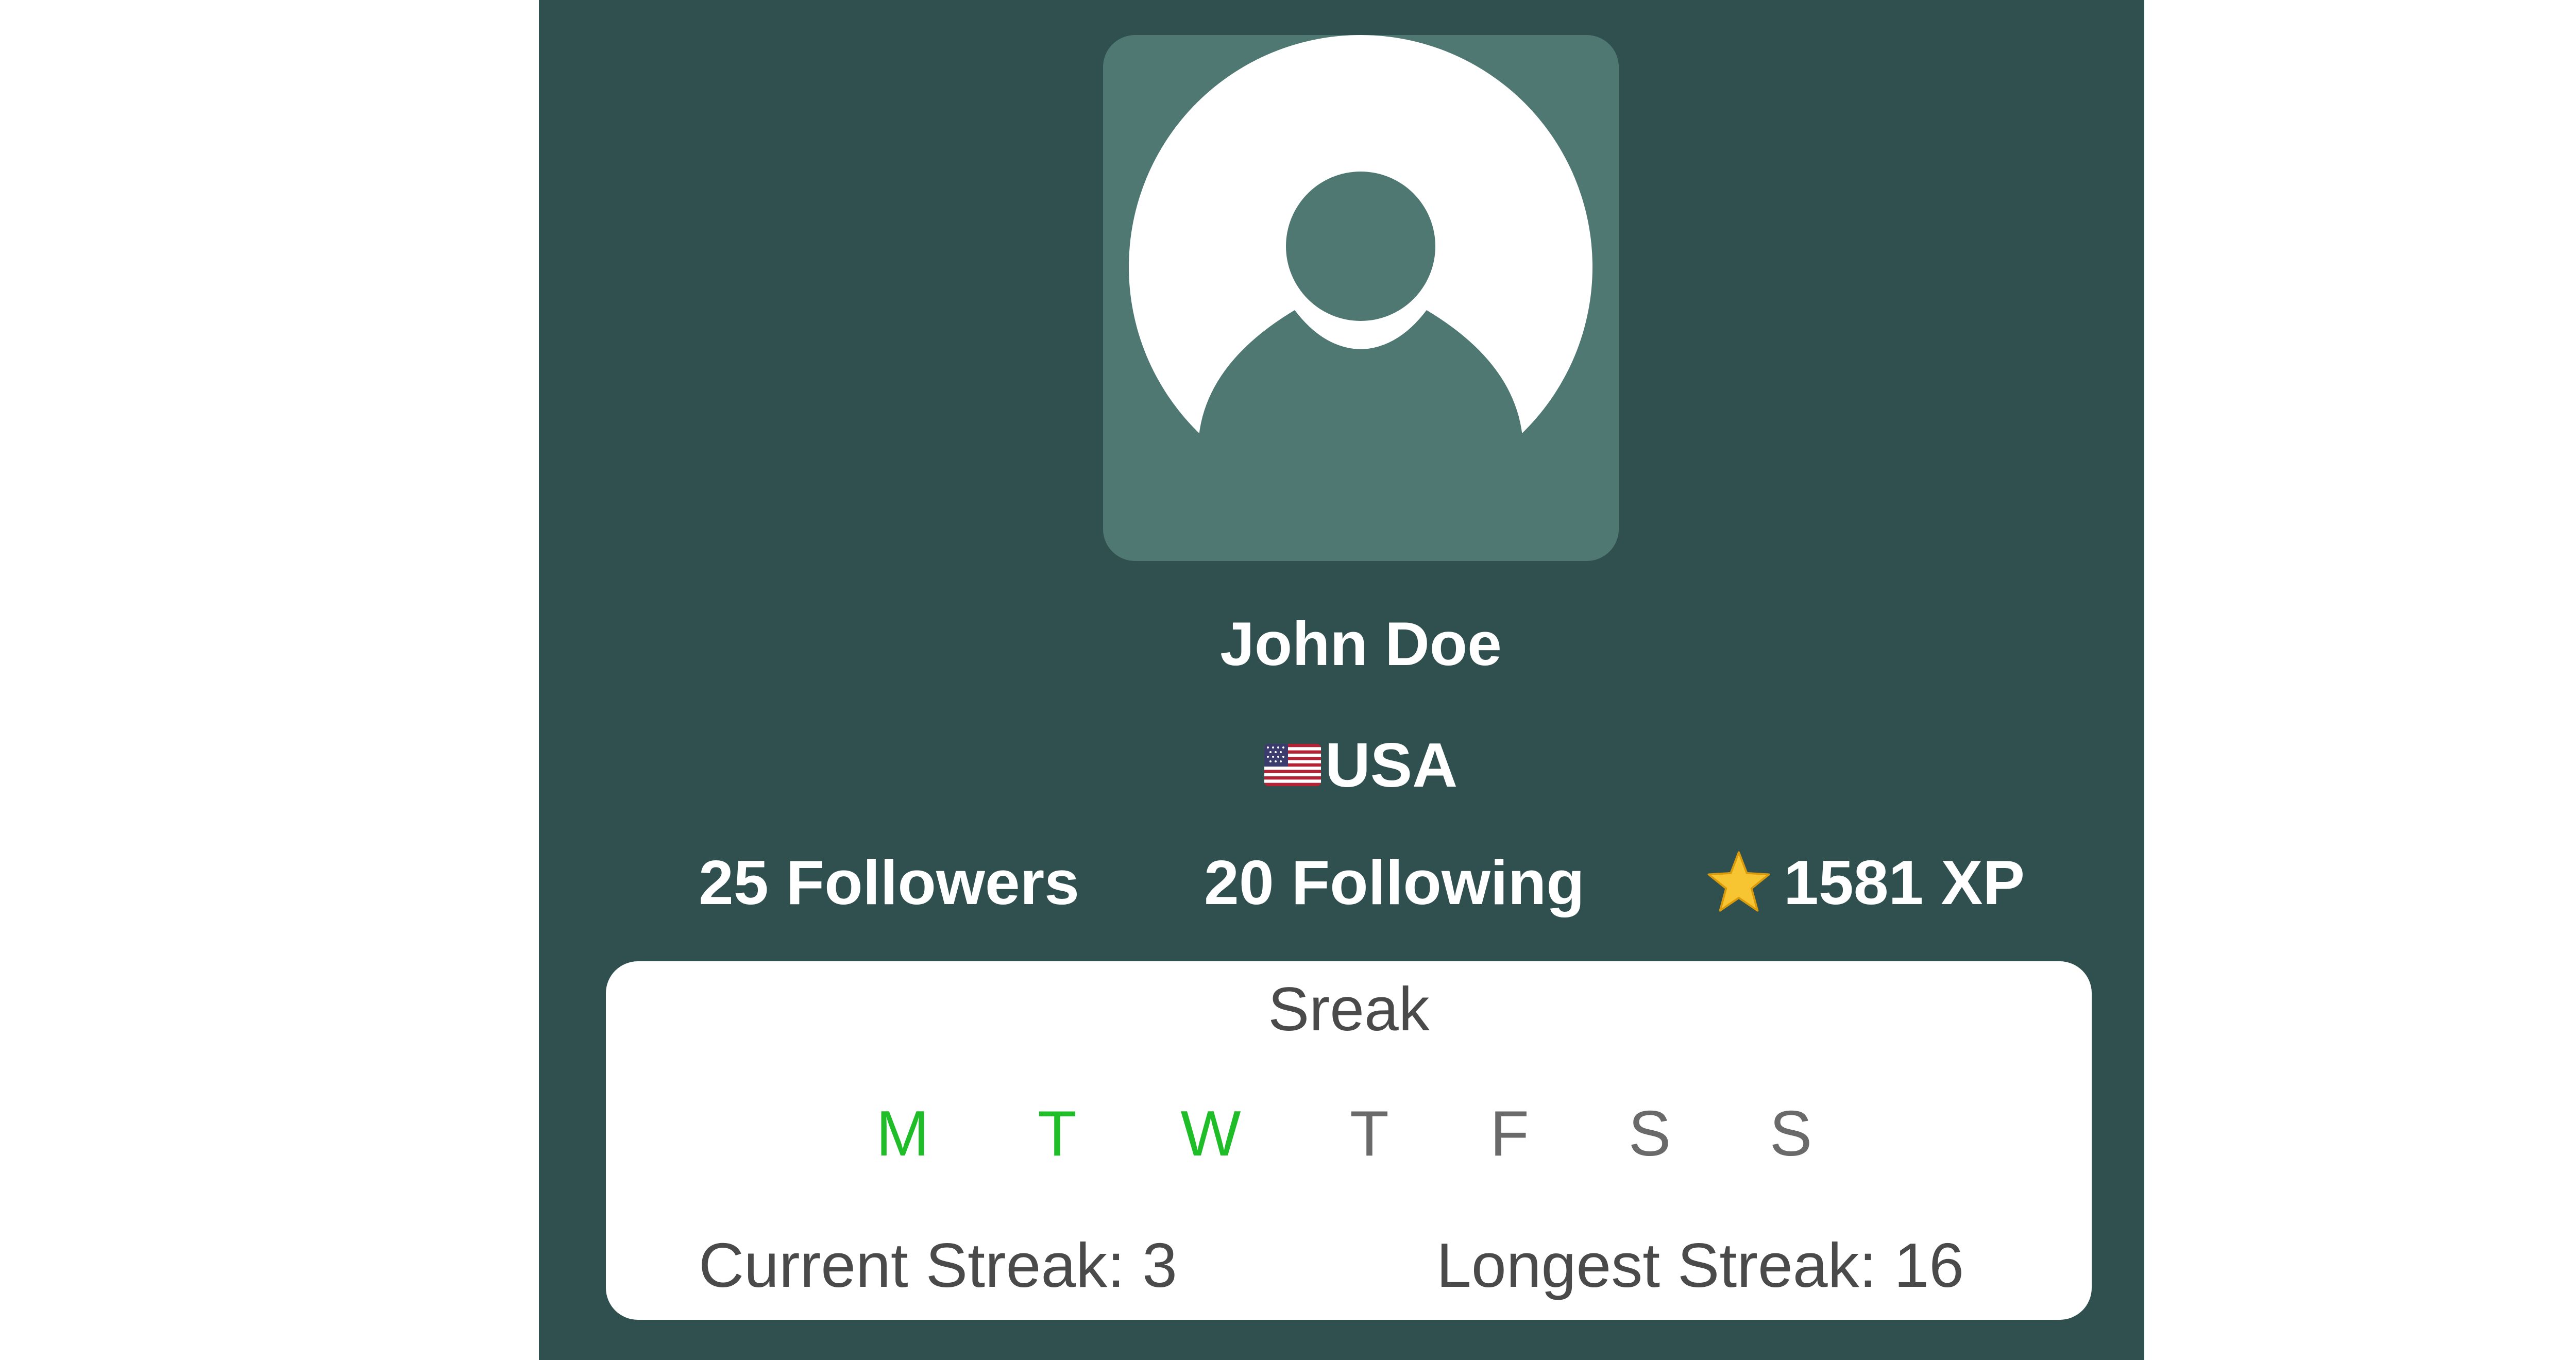  What do you see at coordinates (1349, 1009) in the screenshot?
I see `streak-title: Sreak` at bounding box center [1349, 1009].